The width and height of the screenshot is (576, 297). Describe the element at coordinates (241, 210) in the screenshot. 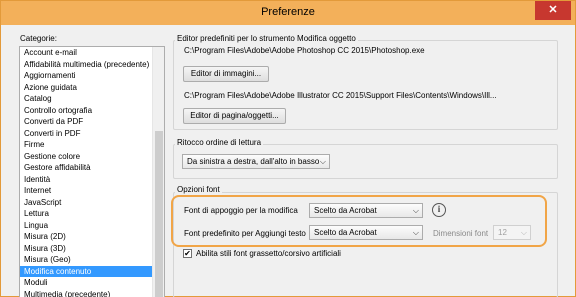

I see `fallback-font-label: Font di appoggio per la modifica` at that location.